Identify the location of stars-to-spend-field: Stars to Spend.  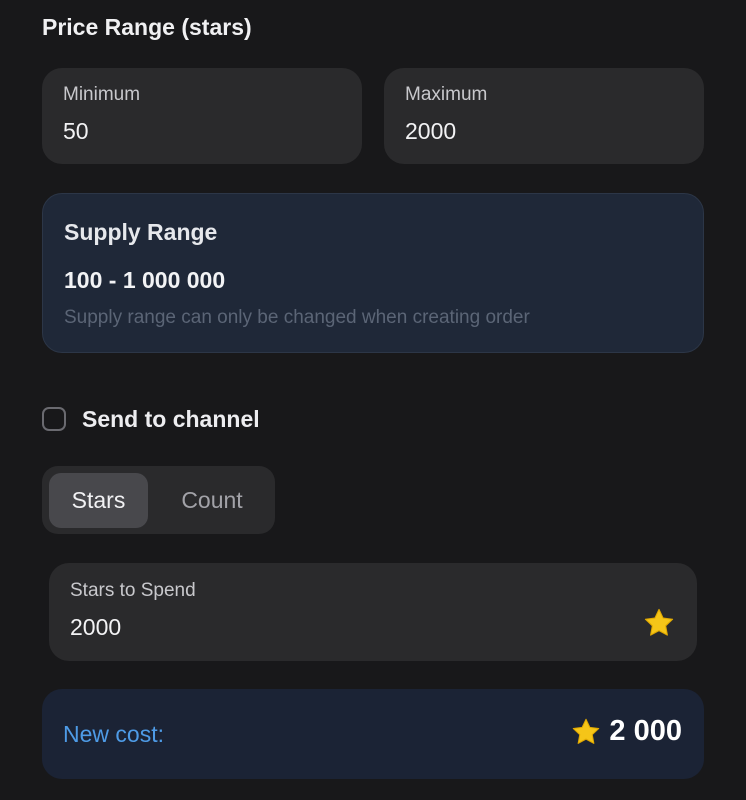
(373, 612).